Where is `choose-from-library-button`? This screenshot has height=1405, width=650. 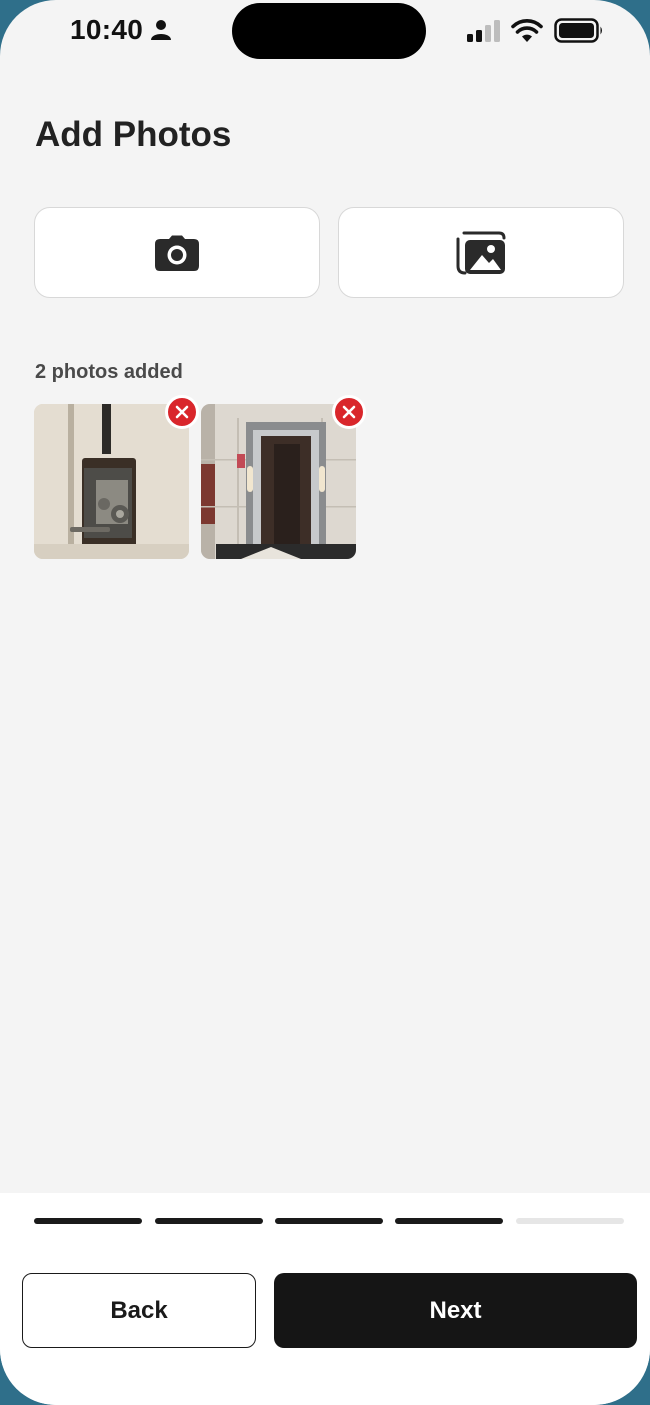
choose-from-library-button is located at coordinates (481, 252).